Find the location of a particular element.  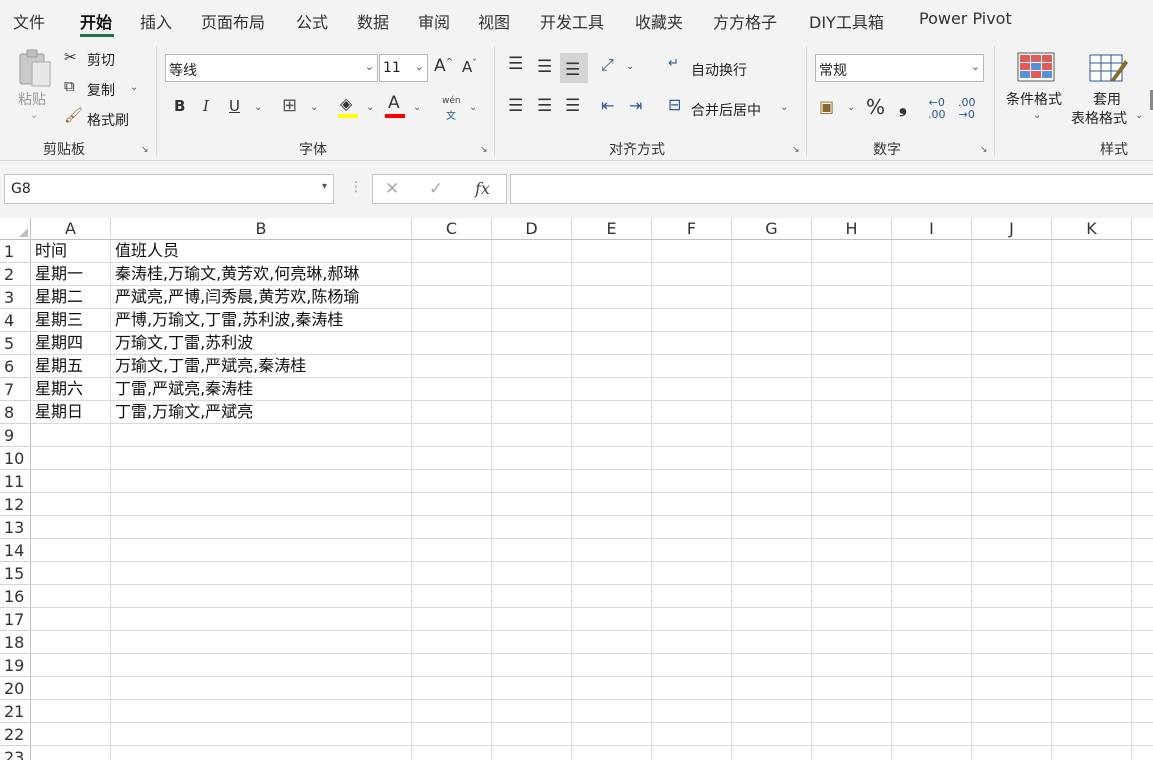

percent-button: % is located at coordinates (875, 107).